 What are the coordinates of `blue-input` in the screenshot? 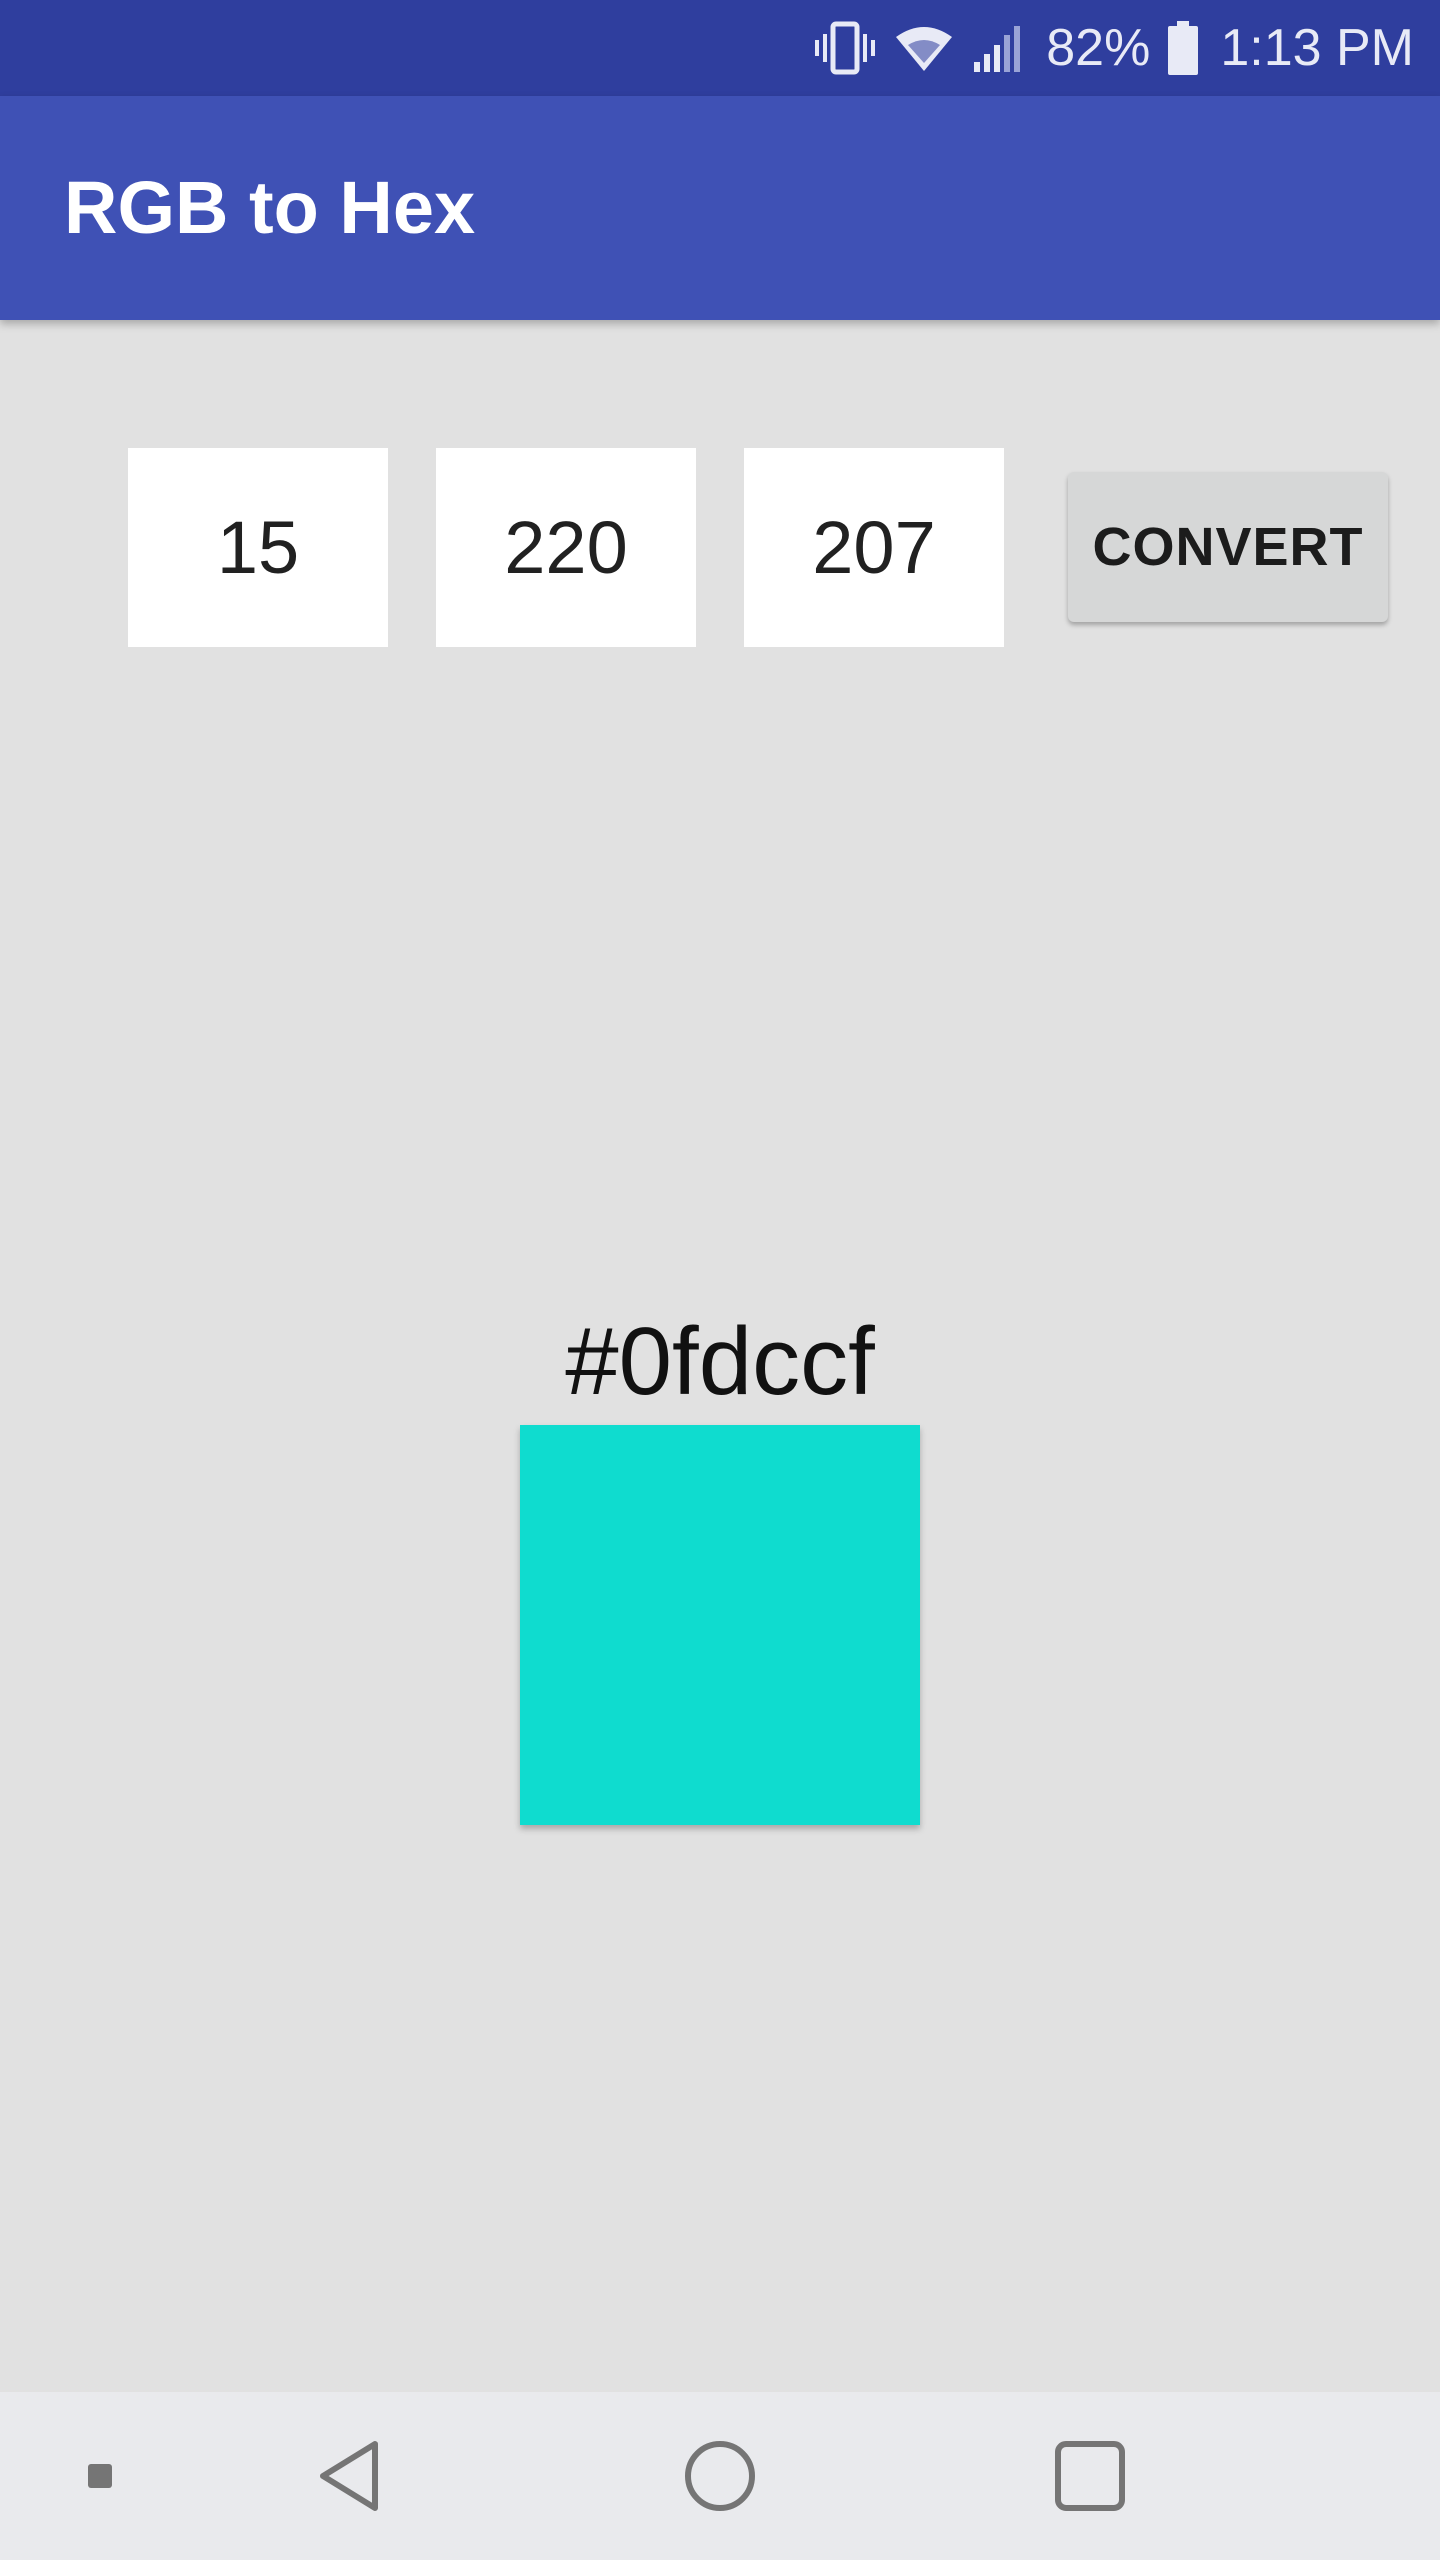 It's located at (874, 547).